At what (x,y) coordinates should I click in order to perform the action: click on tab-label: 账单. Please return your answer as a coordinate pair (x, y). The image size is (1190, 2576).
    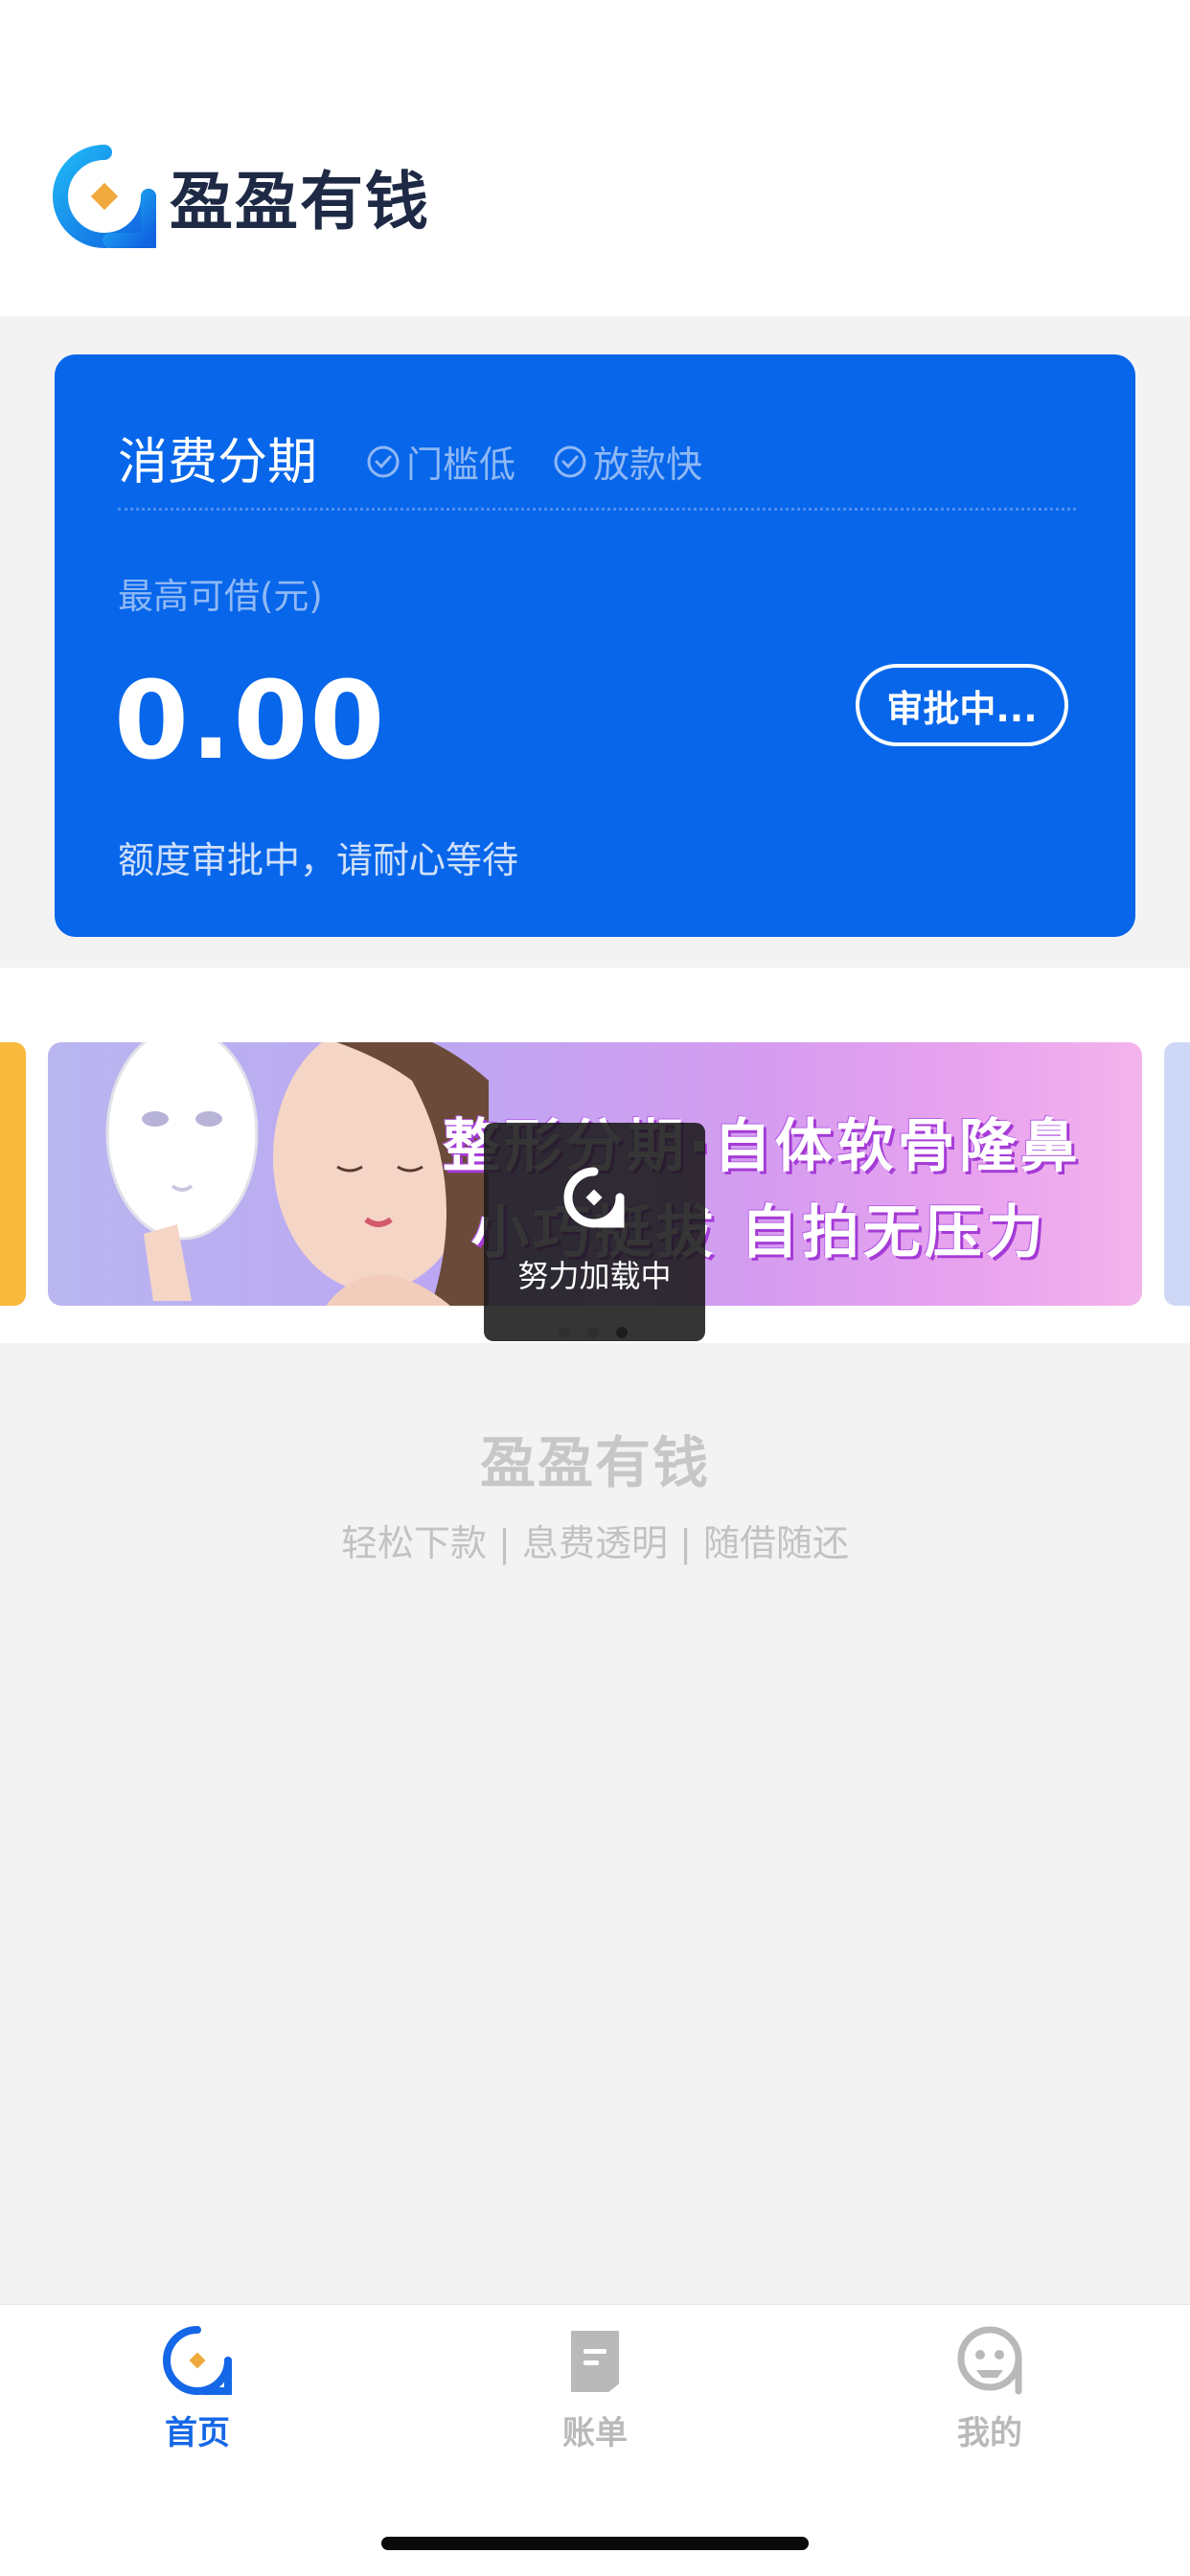
    Looking at the image, I should click on (595, 2433).